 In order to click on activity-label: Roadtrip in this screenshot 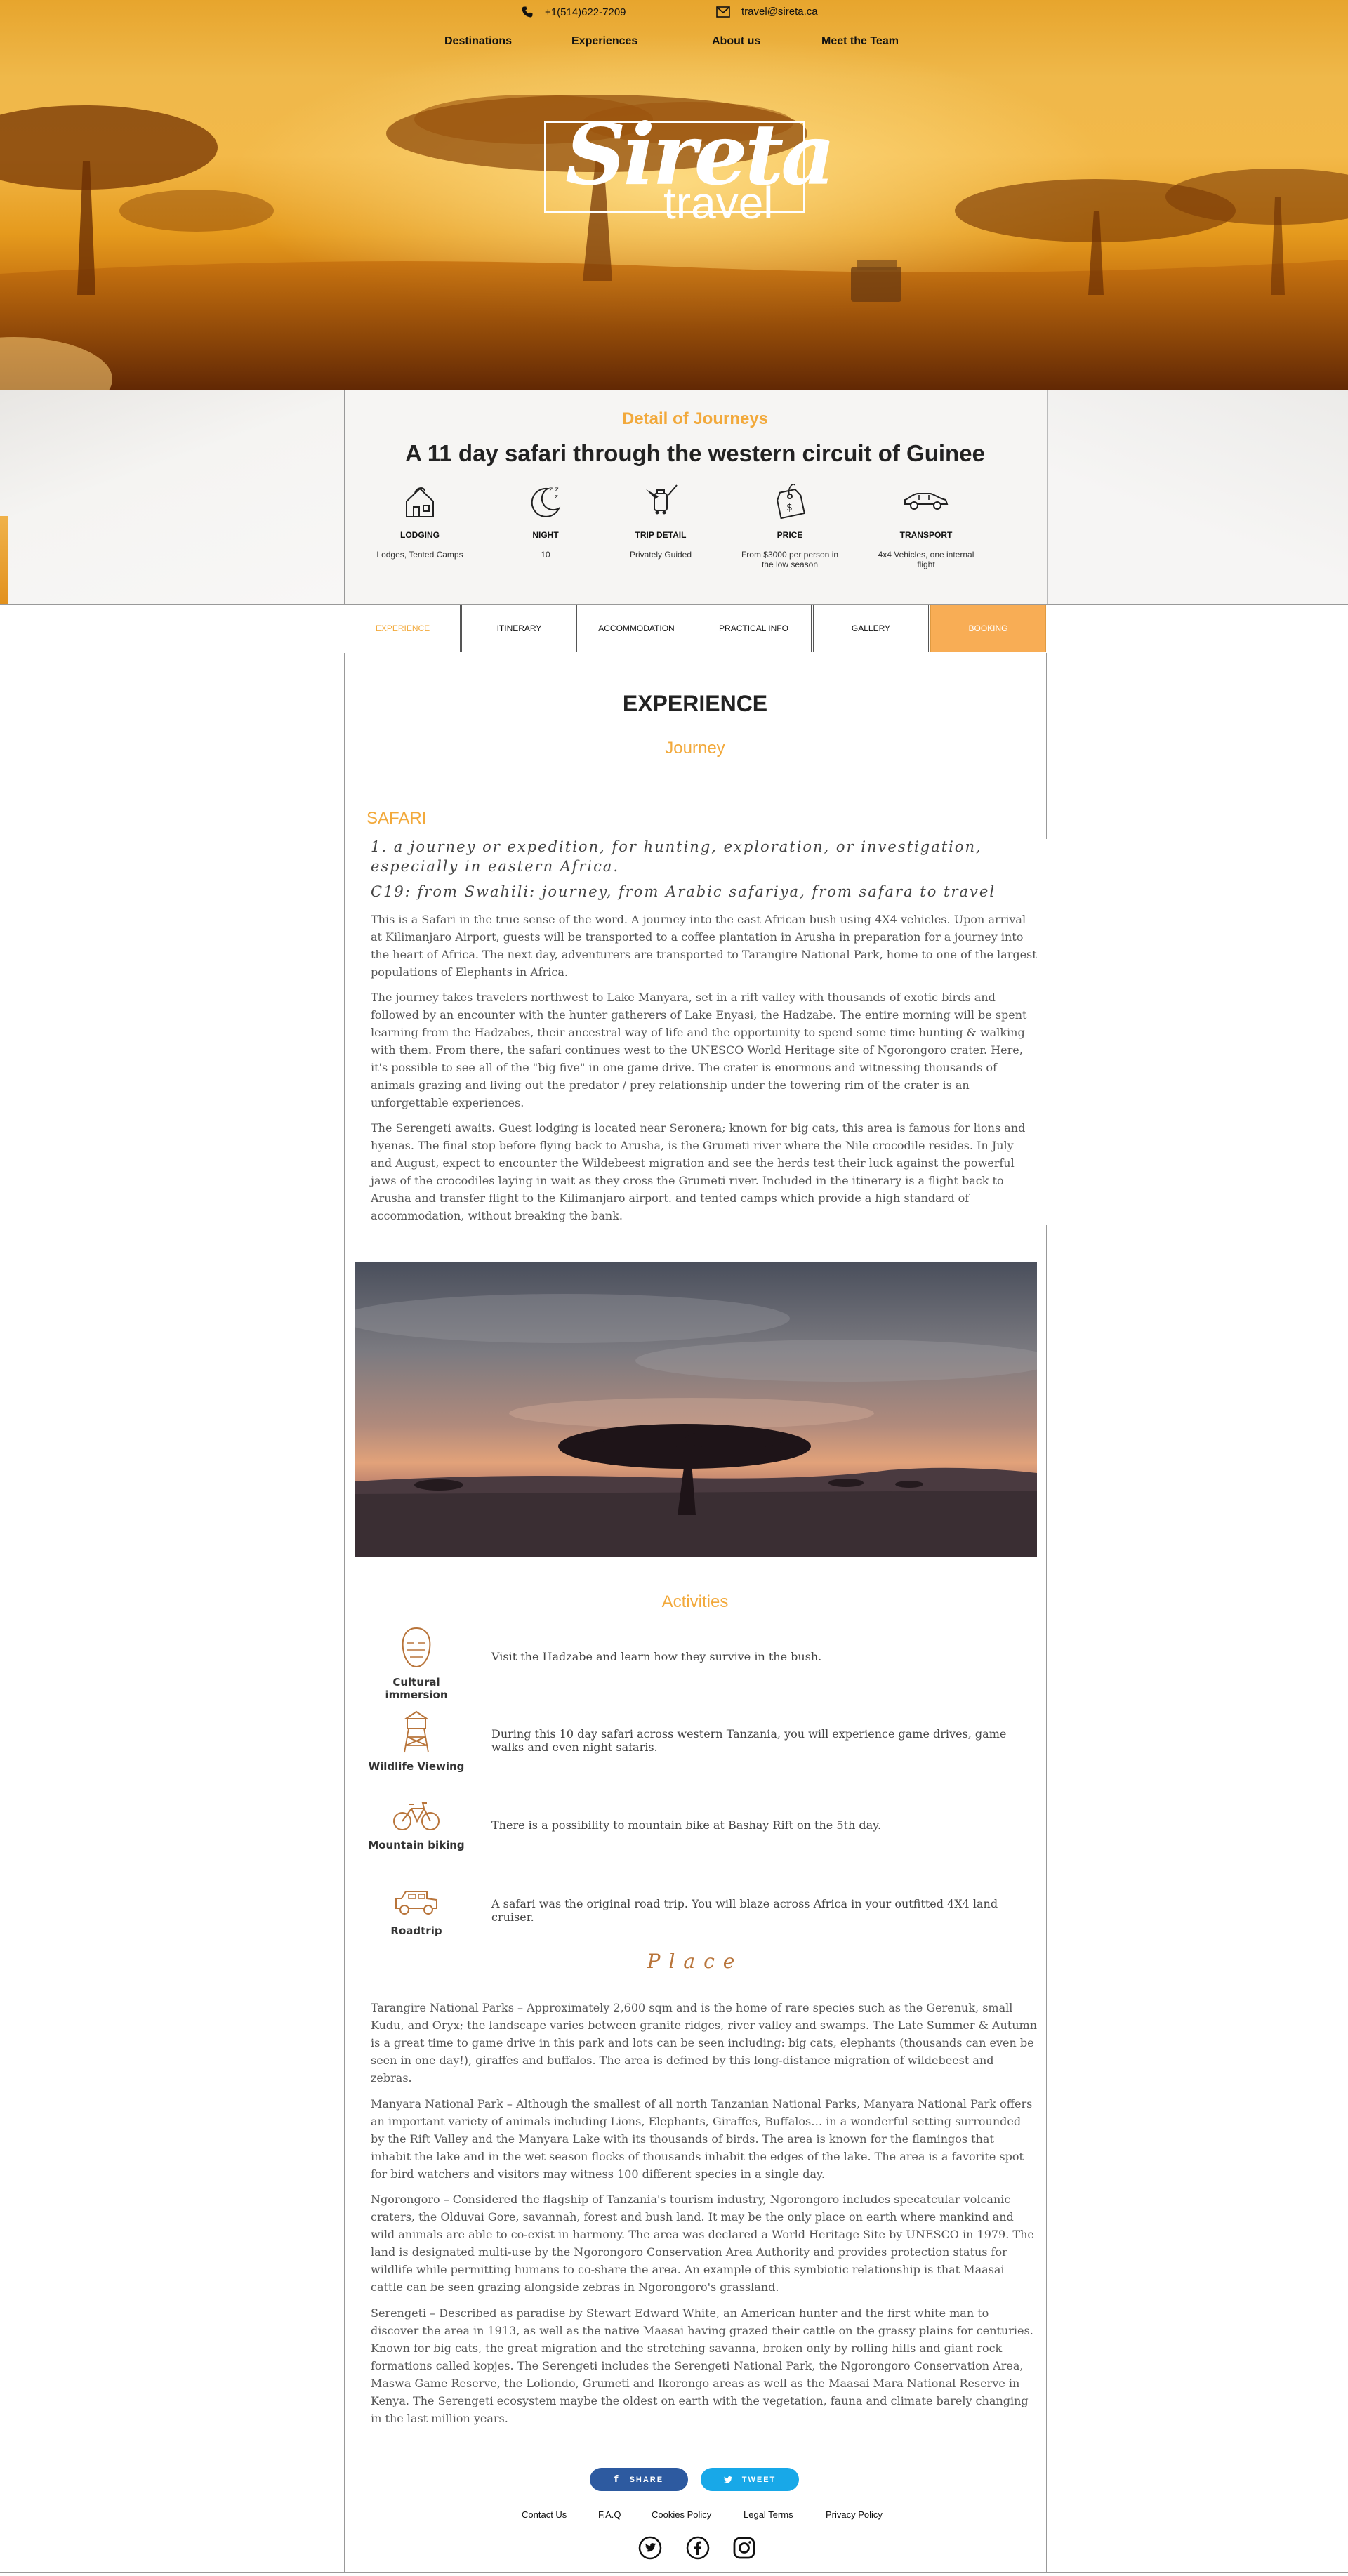, I will do `click(416, 1930)`.